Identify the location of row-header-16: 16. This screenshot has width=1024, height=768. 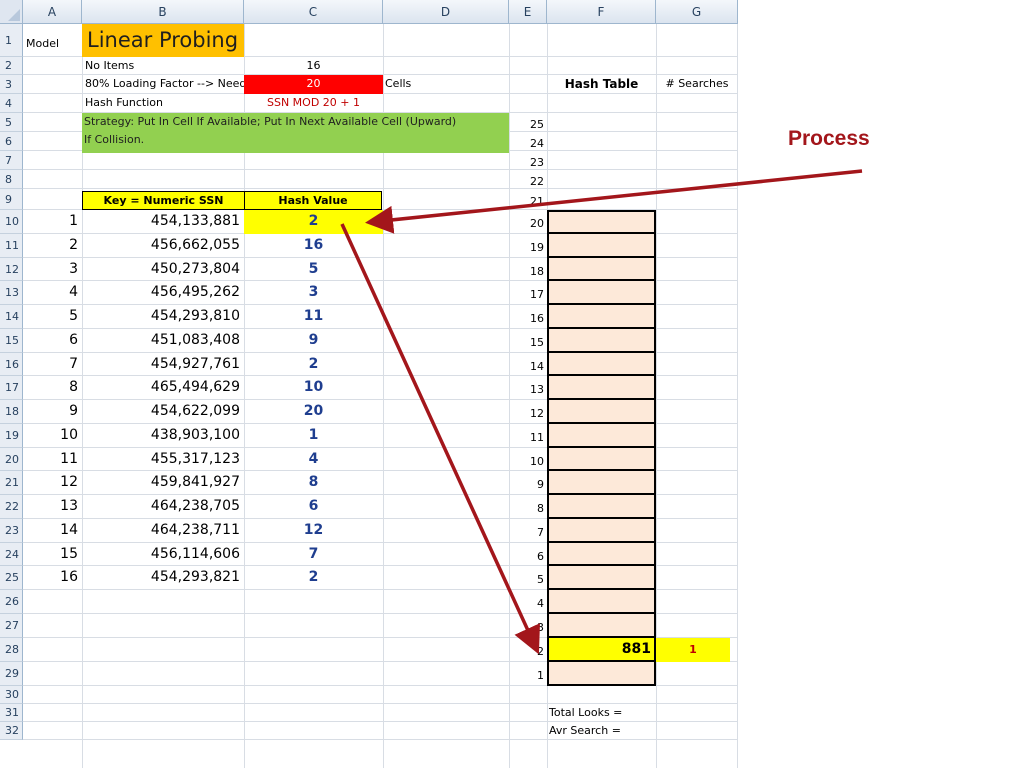
(11, 364).